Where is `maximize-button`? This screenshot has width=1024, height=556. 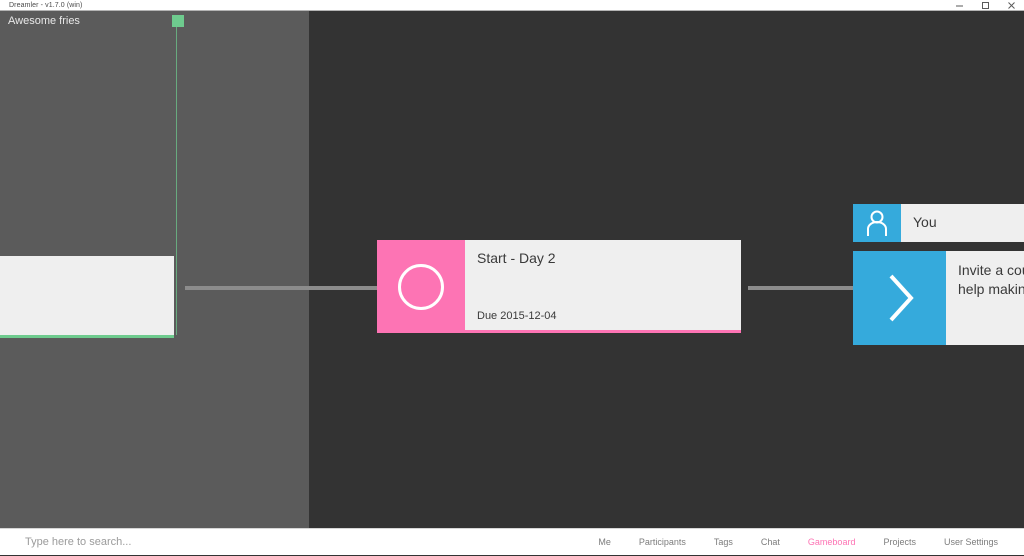 maximize-button is located at coordinates (985, 5).